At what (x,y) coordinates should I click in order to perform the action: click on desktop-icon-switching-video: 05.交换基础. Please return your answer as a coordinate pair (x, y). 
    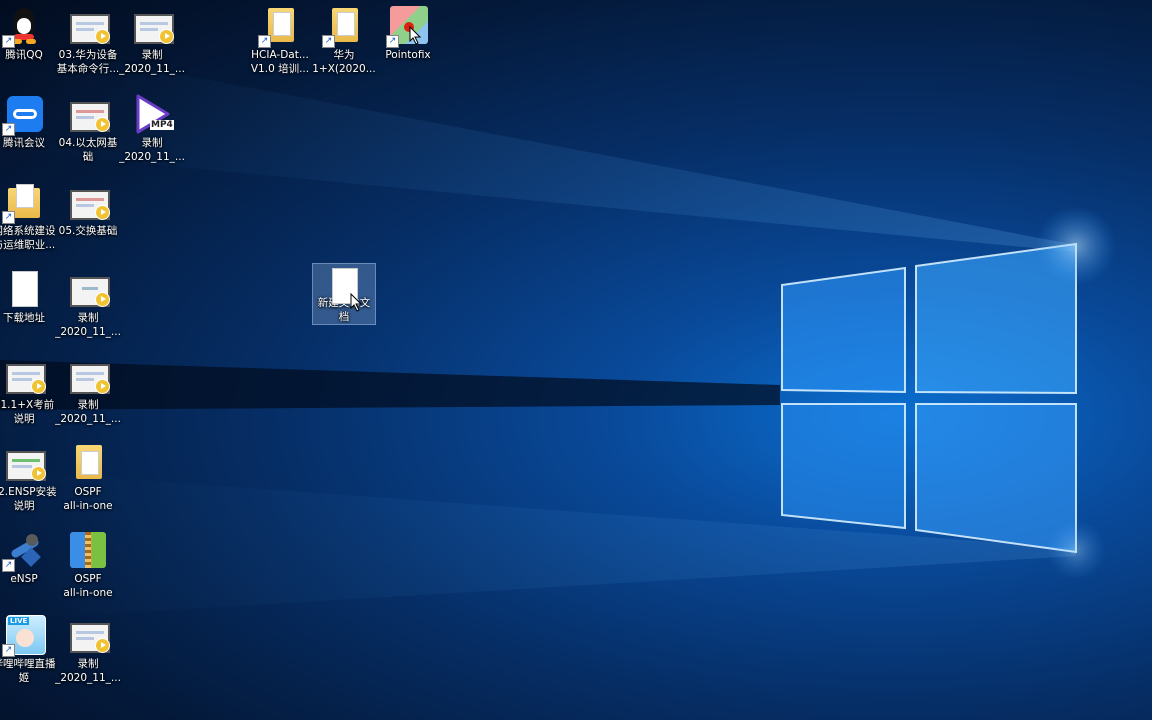
    Looking at the image, I should click on (88, 220).